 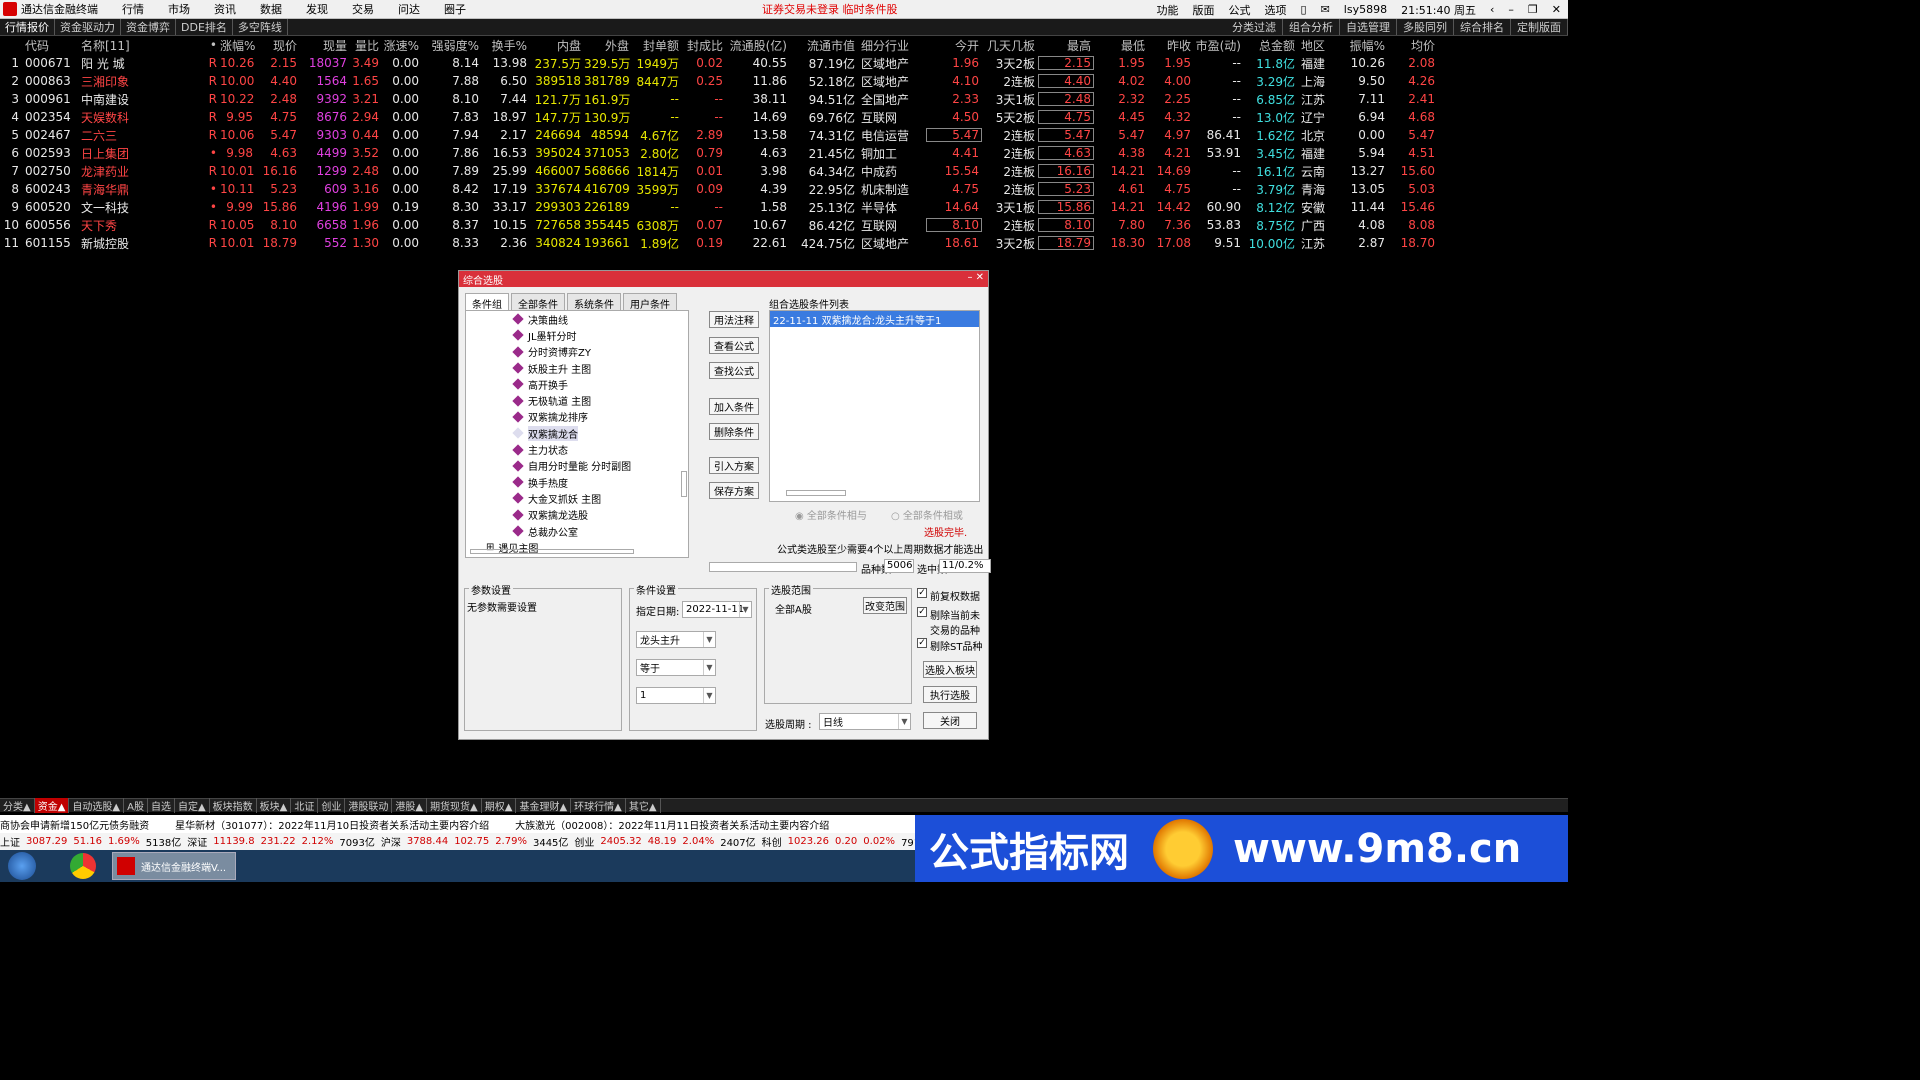 I want to click on column-header: 现量, so click(x=325, y=45).